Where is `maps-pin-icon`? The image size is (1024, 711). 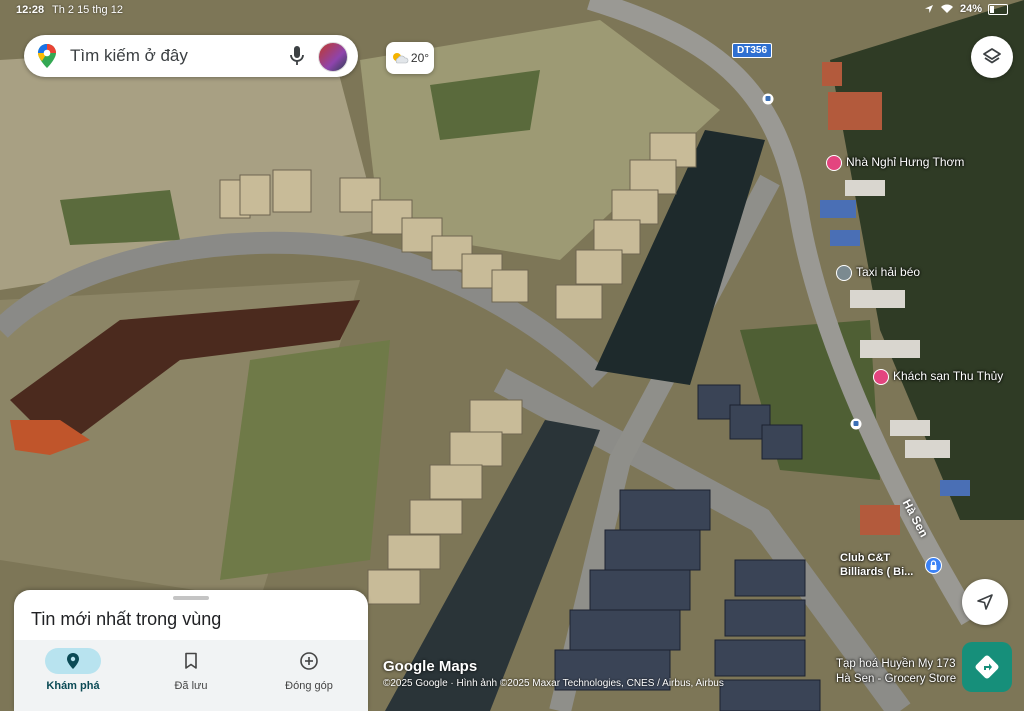 maps-pin-icon is located at coordinates (47, 56).